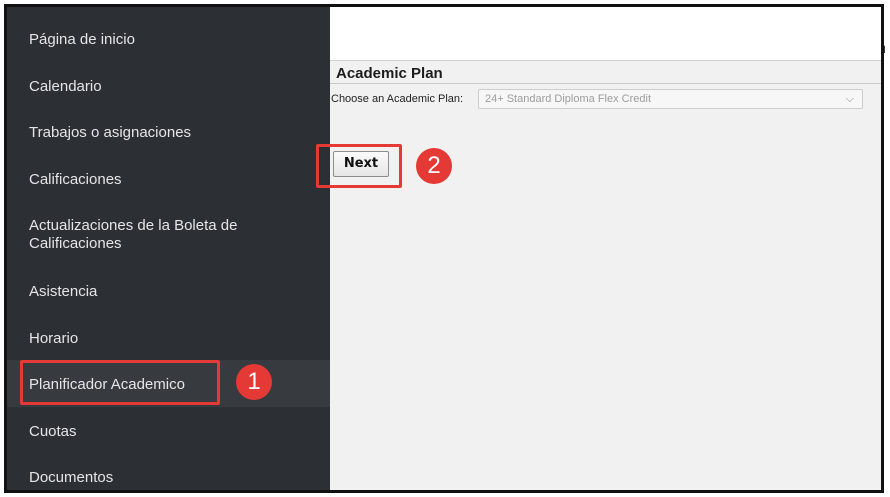 This screenshot has height=497, width=890. I want to click on academic-plan-select: 24+ Standard Diploma Flex Credit ⌵, so click(670, 99).